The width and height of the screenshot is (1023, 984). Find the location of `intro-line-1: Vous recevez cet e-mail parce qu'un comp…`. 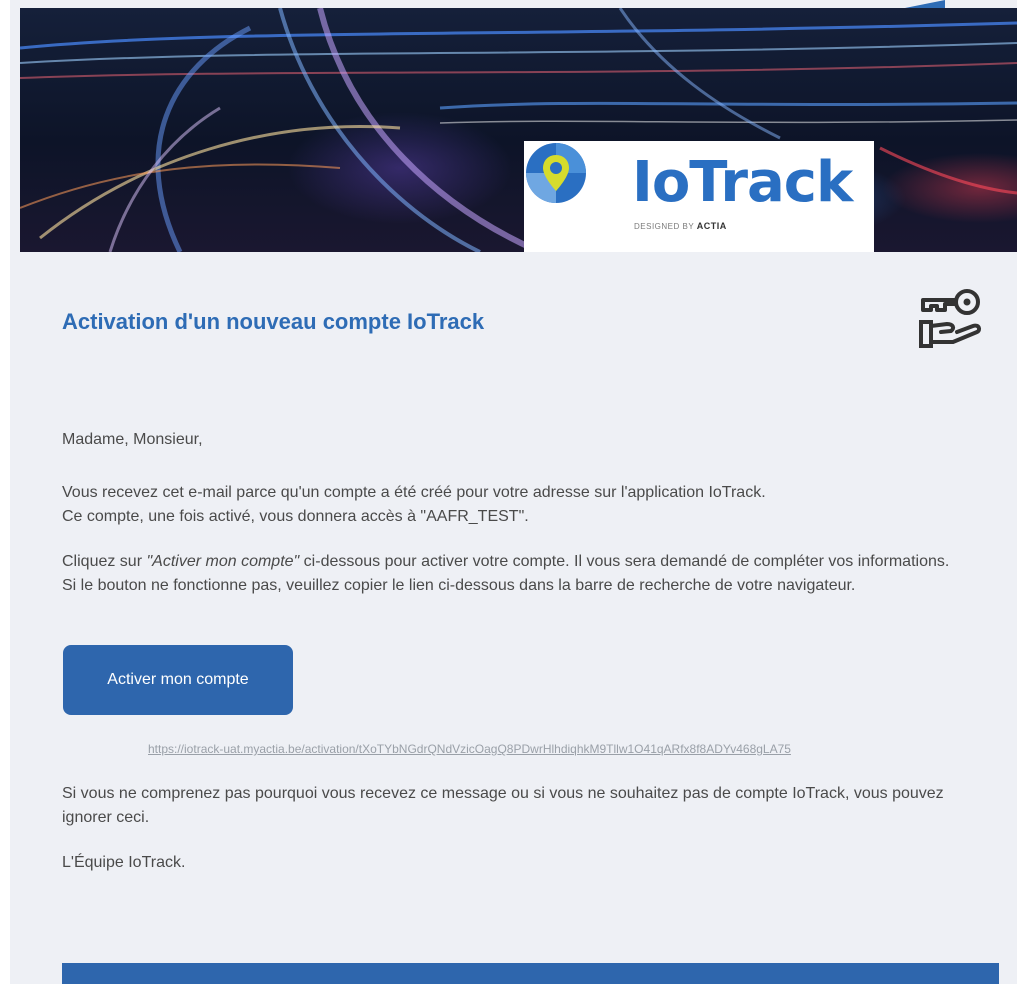

intro-line-1: Vous recevez cet e-mail parce qu'un comp… is located at coordinates (414, 492).